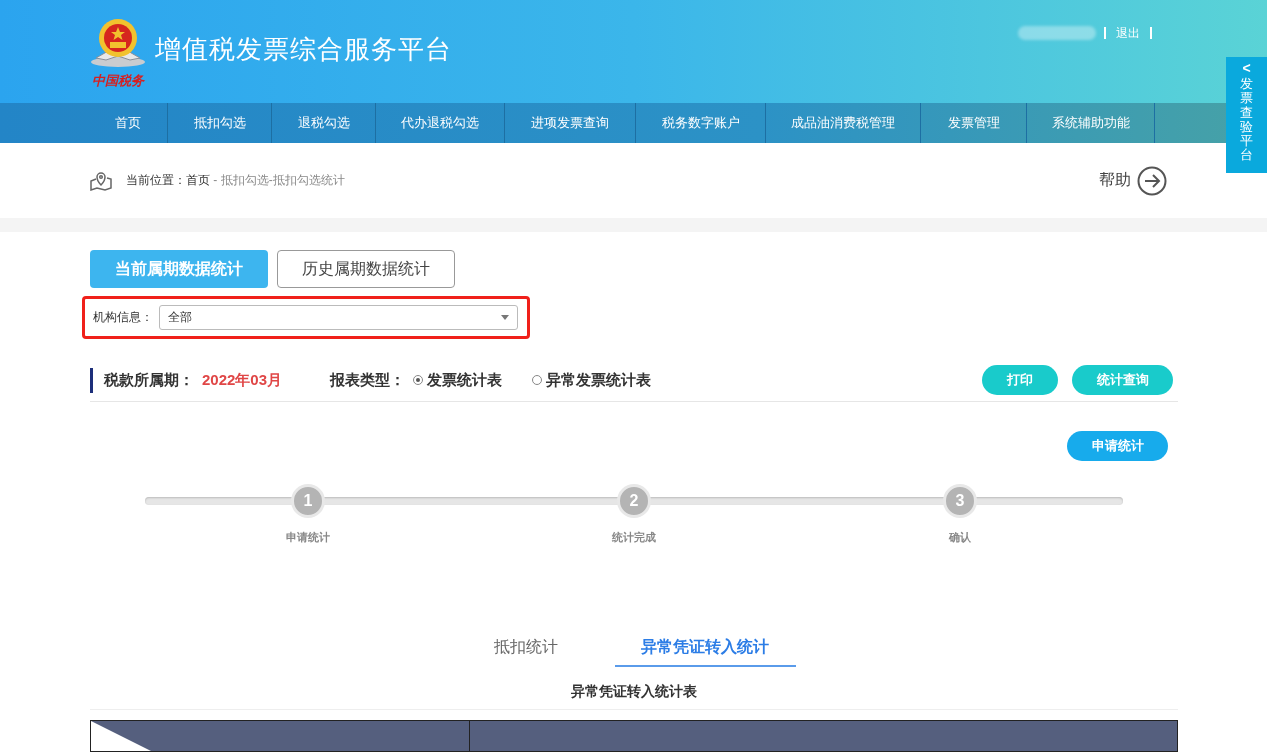 The width and height of the screenshot is (1267, 752). Describe the element at coordinates (960, 537) in the screenshot. I see `step-label: 确认` at that location.